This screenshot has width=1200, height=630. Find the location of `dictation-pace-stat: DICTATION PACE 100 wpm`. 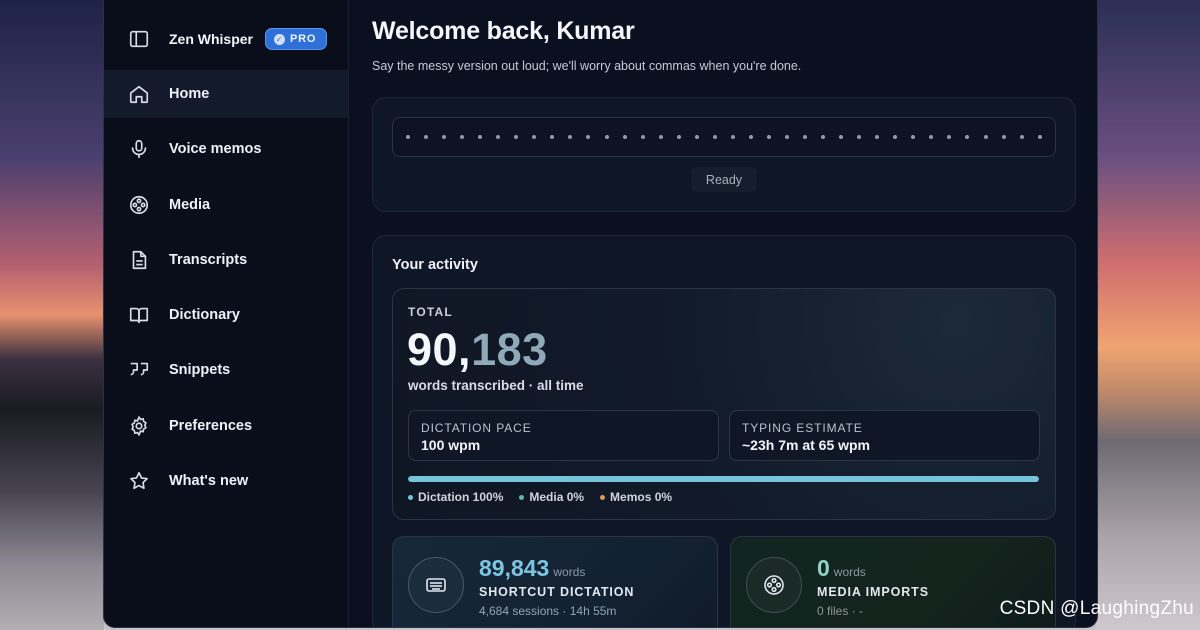

dictation-pace-stat: DICTATION PACE 100 wpm is located at coordinates (563, 435).